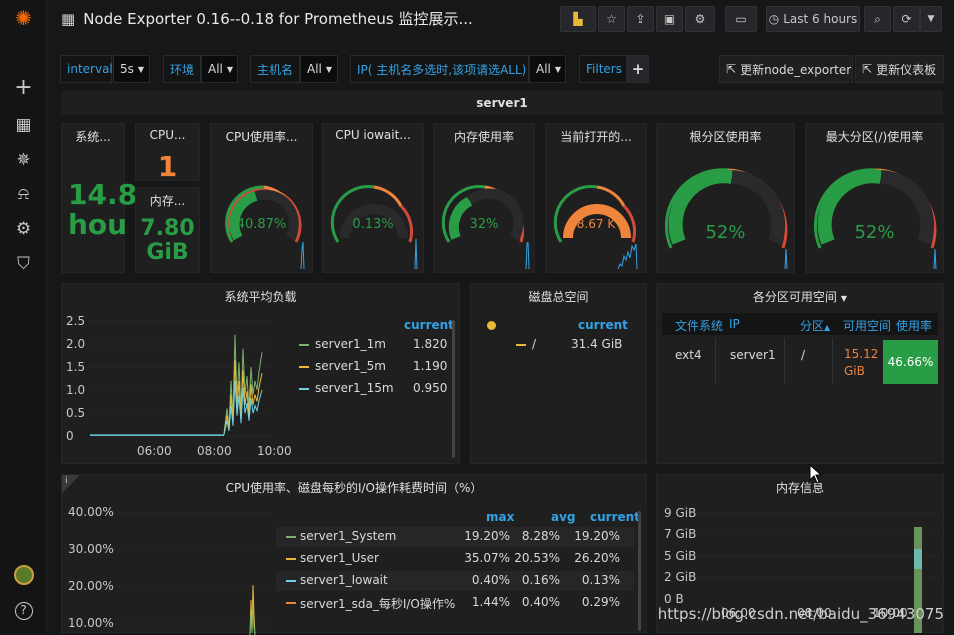 The height and width of the screenshot is (635, 954). Describe the element at coordinates (491, 325) in the screenshot. I see `disk-point-marker` at that location.